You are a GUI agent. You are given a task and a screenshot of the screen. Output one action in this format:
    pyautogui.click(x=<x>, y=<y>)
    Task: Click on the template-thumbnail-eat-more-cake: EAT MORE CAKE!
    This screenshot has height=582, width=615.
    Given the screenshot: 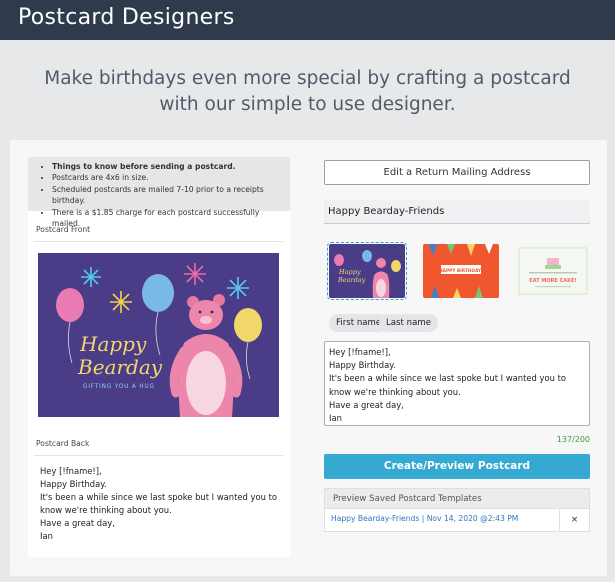 What is the action you would take?
    pyautogui.click(x=553, y=271)
    